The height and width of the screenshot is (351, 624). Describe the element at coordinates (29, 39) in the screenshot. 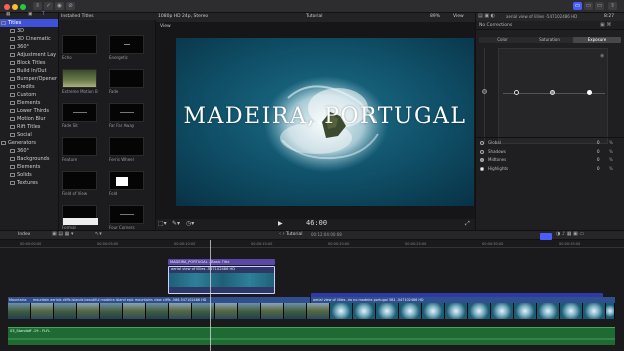

I see `sidebar-item: 3D Cinematic` at that location.